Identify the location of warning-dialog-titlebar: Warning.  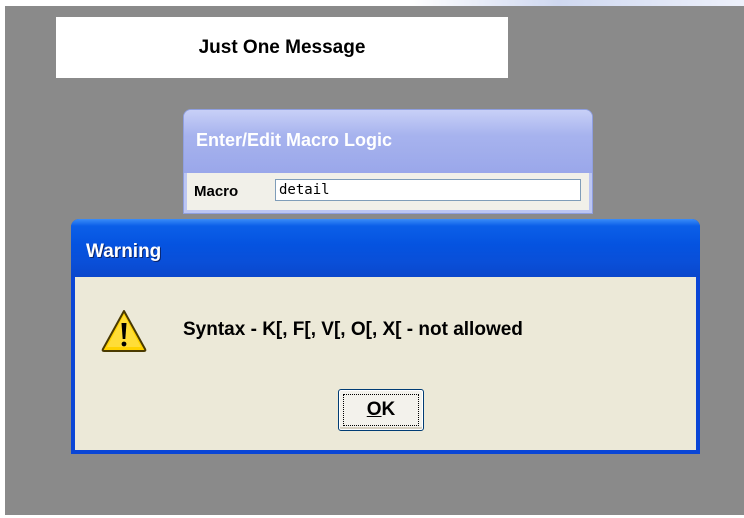
(385, 248).